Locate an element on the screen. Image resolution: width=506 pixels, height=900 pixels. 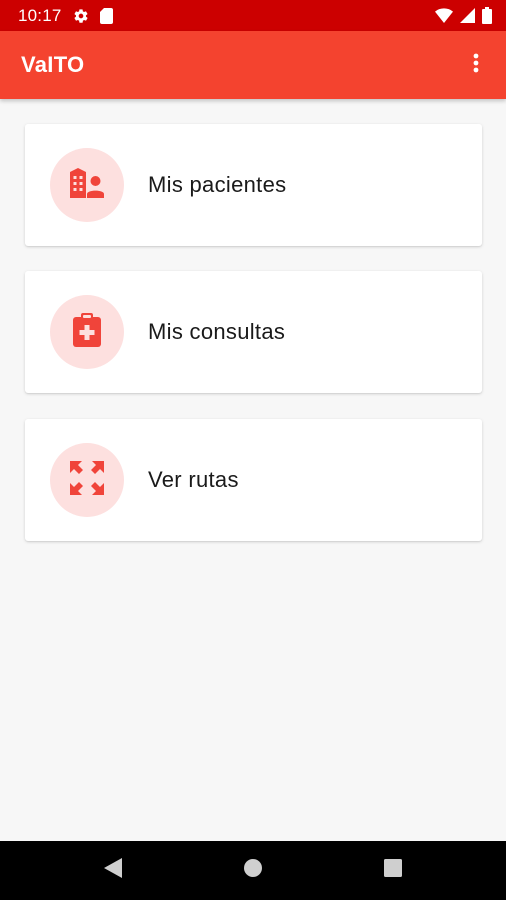
card-label-mis-consultas: Mis consultas is located at coordinates (217, 331).